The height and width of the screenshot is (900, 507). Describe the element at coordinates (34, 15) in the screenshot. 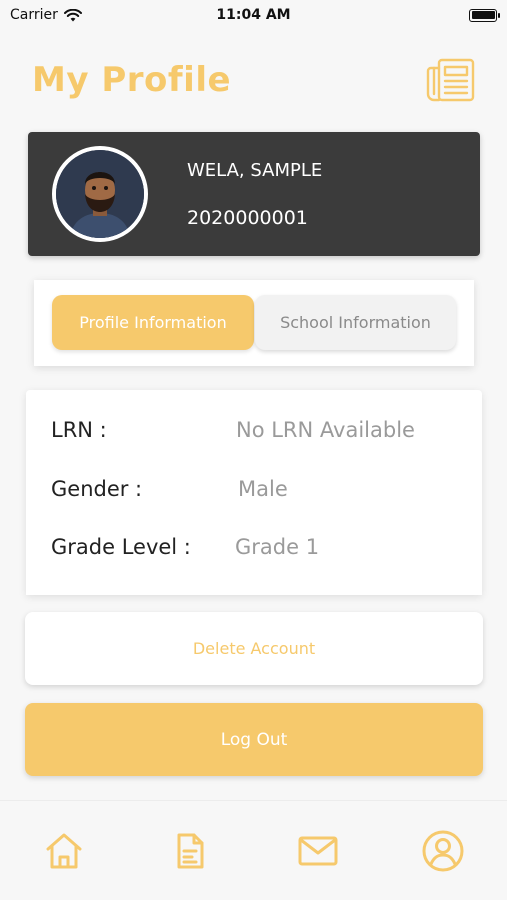

I see `carrier-label: Carrier` at that location.